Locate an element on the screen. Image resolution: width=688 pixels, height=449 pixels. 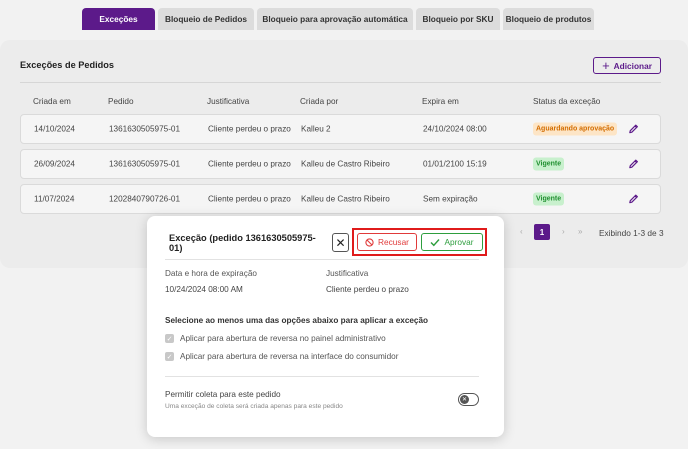
approve-button-label: Aprovar is located at coordinates (459, 242).